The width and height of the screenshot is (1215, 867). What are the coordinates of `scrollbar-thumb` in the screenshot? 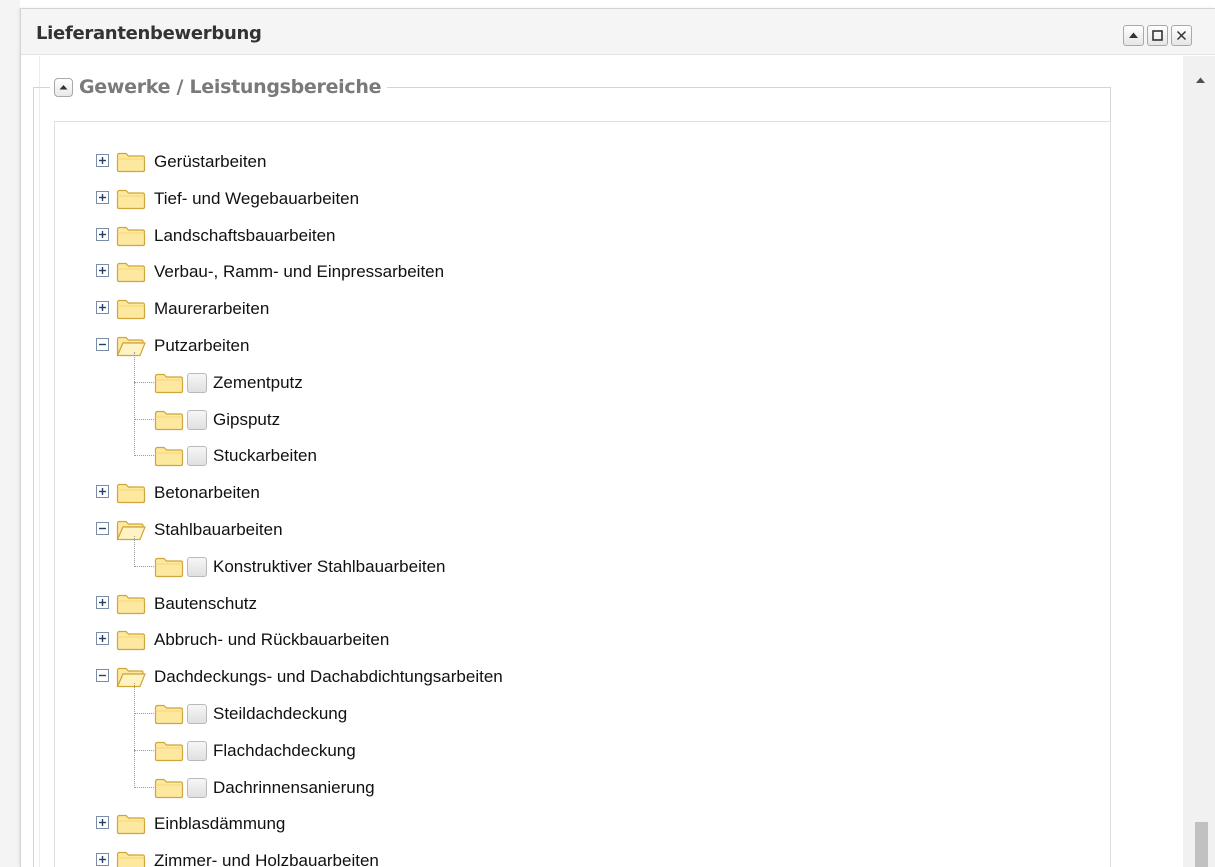 It's located at (1201, 844).